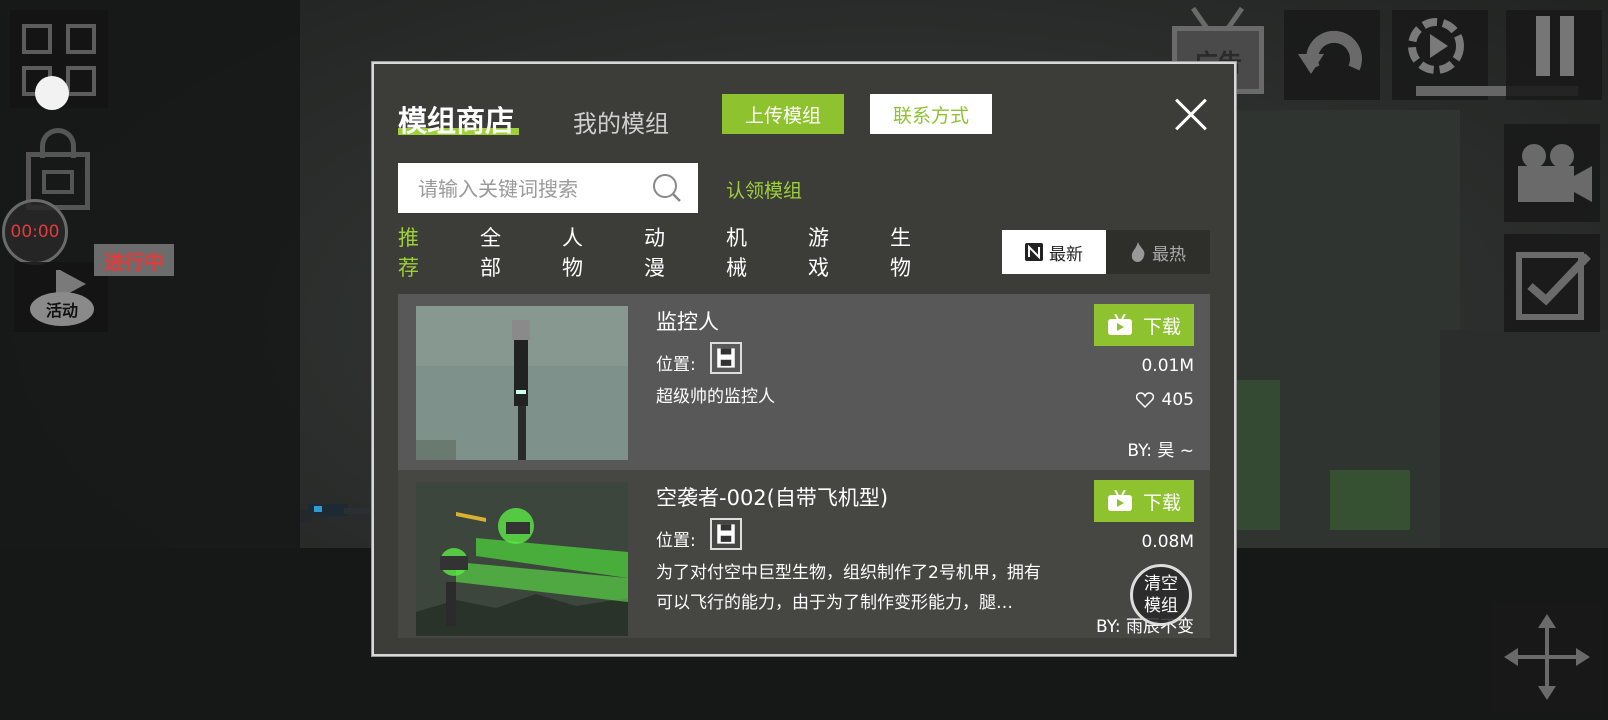 The height and width of the screenshot is (720, 1608). I want to click on category-tab: 游戏, so click(818, 253).